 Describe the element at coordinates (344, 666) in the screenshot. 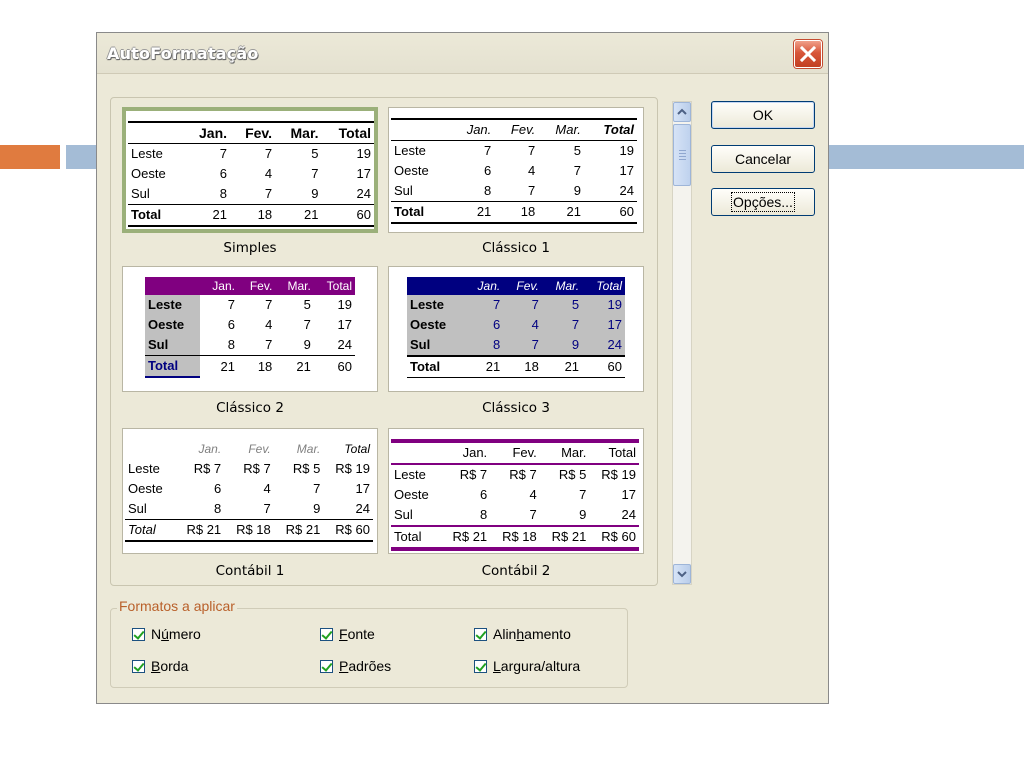

I see `access-key: P` at that location.